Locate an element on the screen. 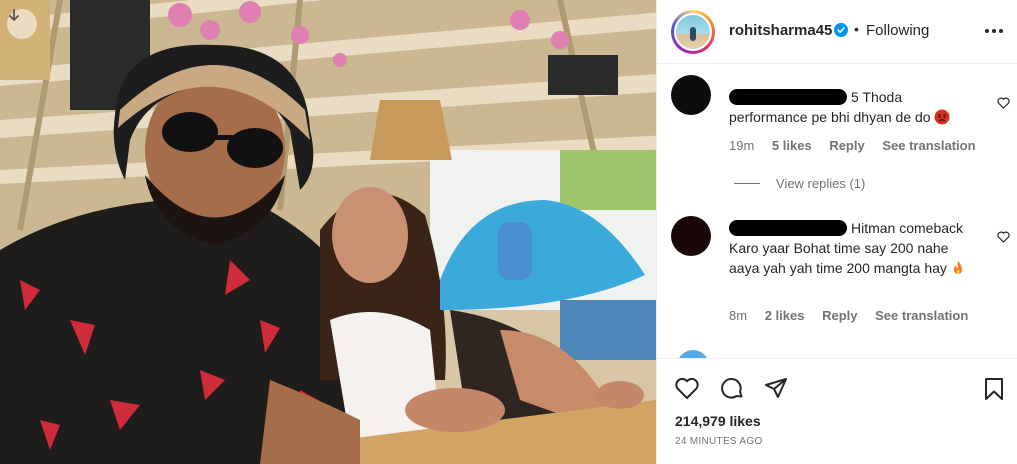  more-options-icon is located at coordinates (994, 31).